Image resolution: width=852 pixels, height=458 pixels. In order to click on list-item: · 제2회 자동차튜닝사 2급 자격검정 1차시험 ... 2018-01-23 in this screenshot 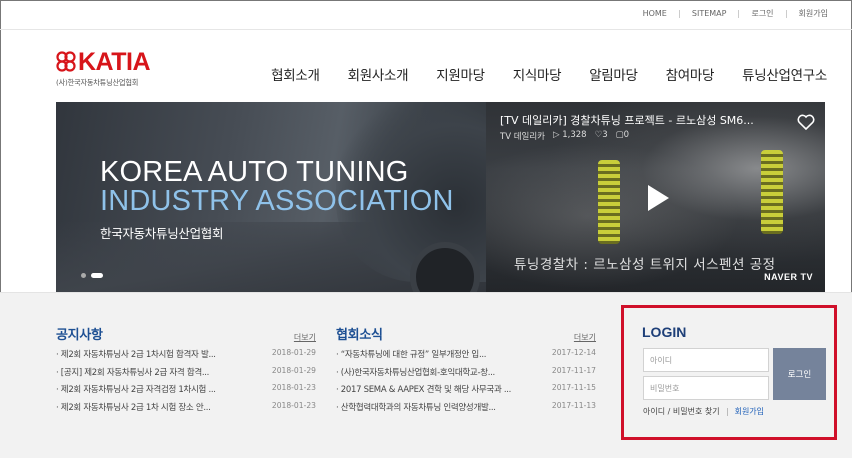, I will do `click(186, 392)`.